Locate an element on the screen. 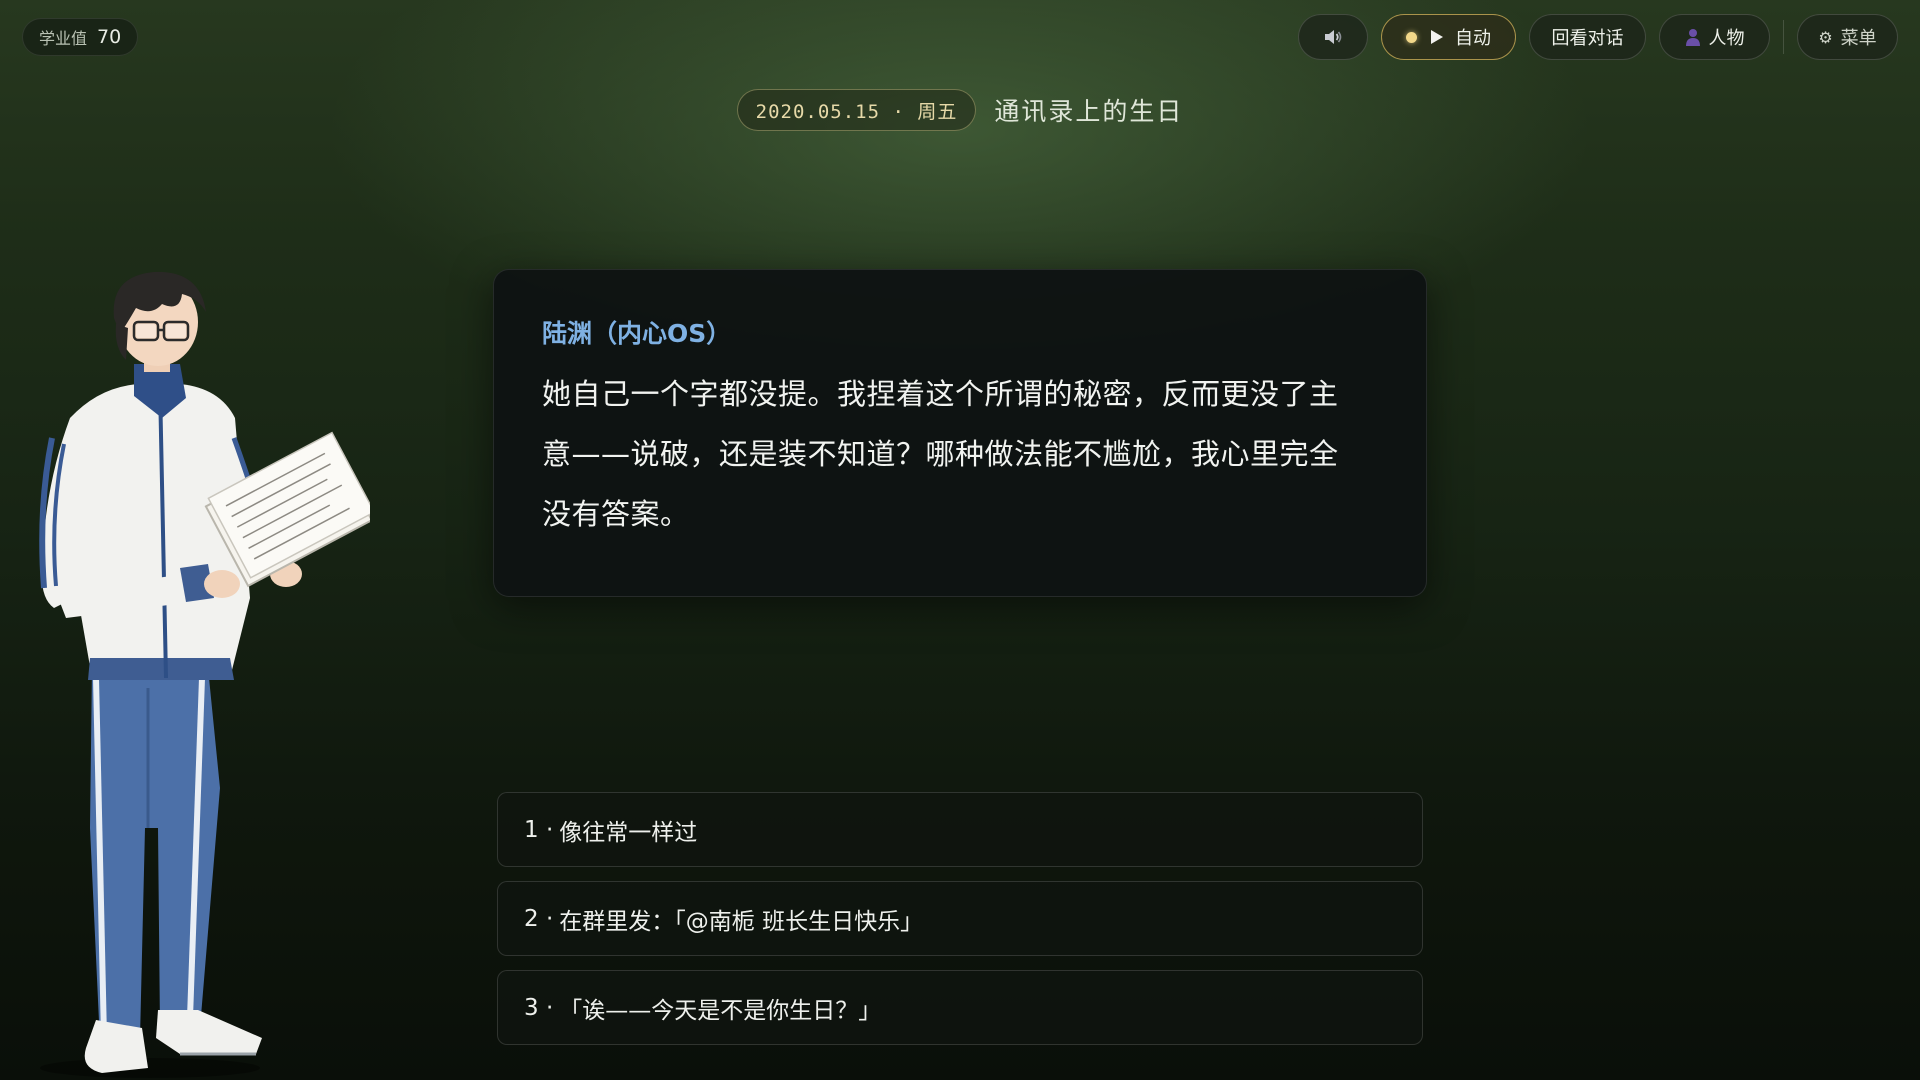 The image size is (1920, 1080). person-icon is located at coordinates (1692, 37).